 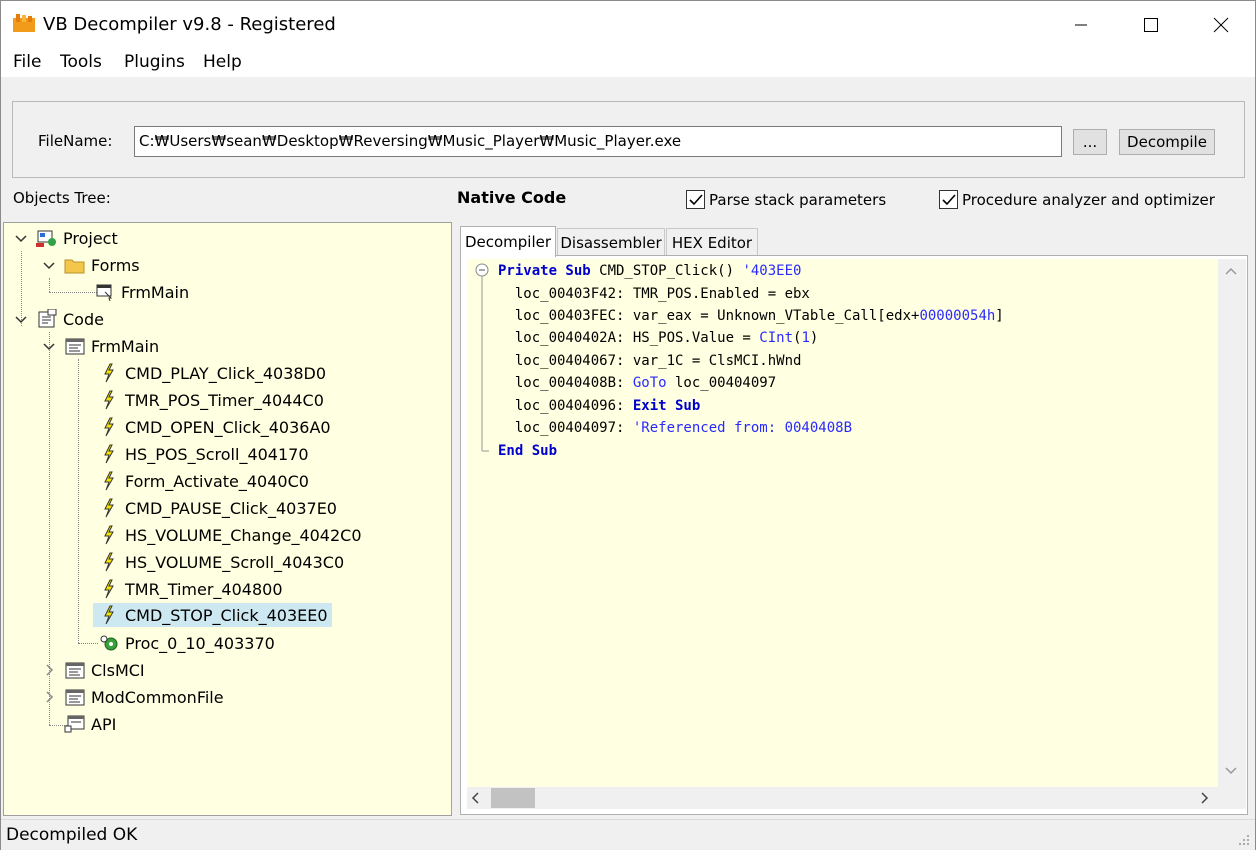 What do you see at coordinates (231, 508) in the screenshot?
I see `tree-label: CMD_PAUSE_Click_4037E0` at bounding box center [231, 508].